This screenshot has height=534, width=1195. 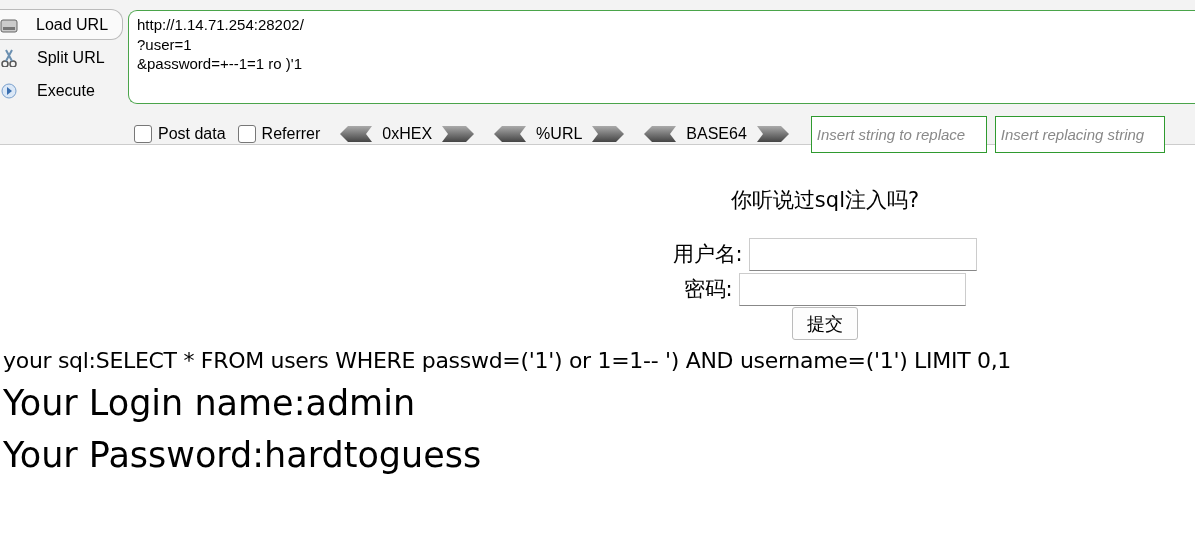 What do you see at coordinates (192, 134) in the screenshot?
I see `checkbox-label: Post data` at bounding box center [192, 134].